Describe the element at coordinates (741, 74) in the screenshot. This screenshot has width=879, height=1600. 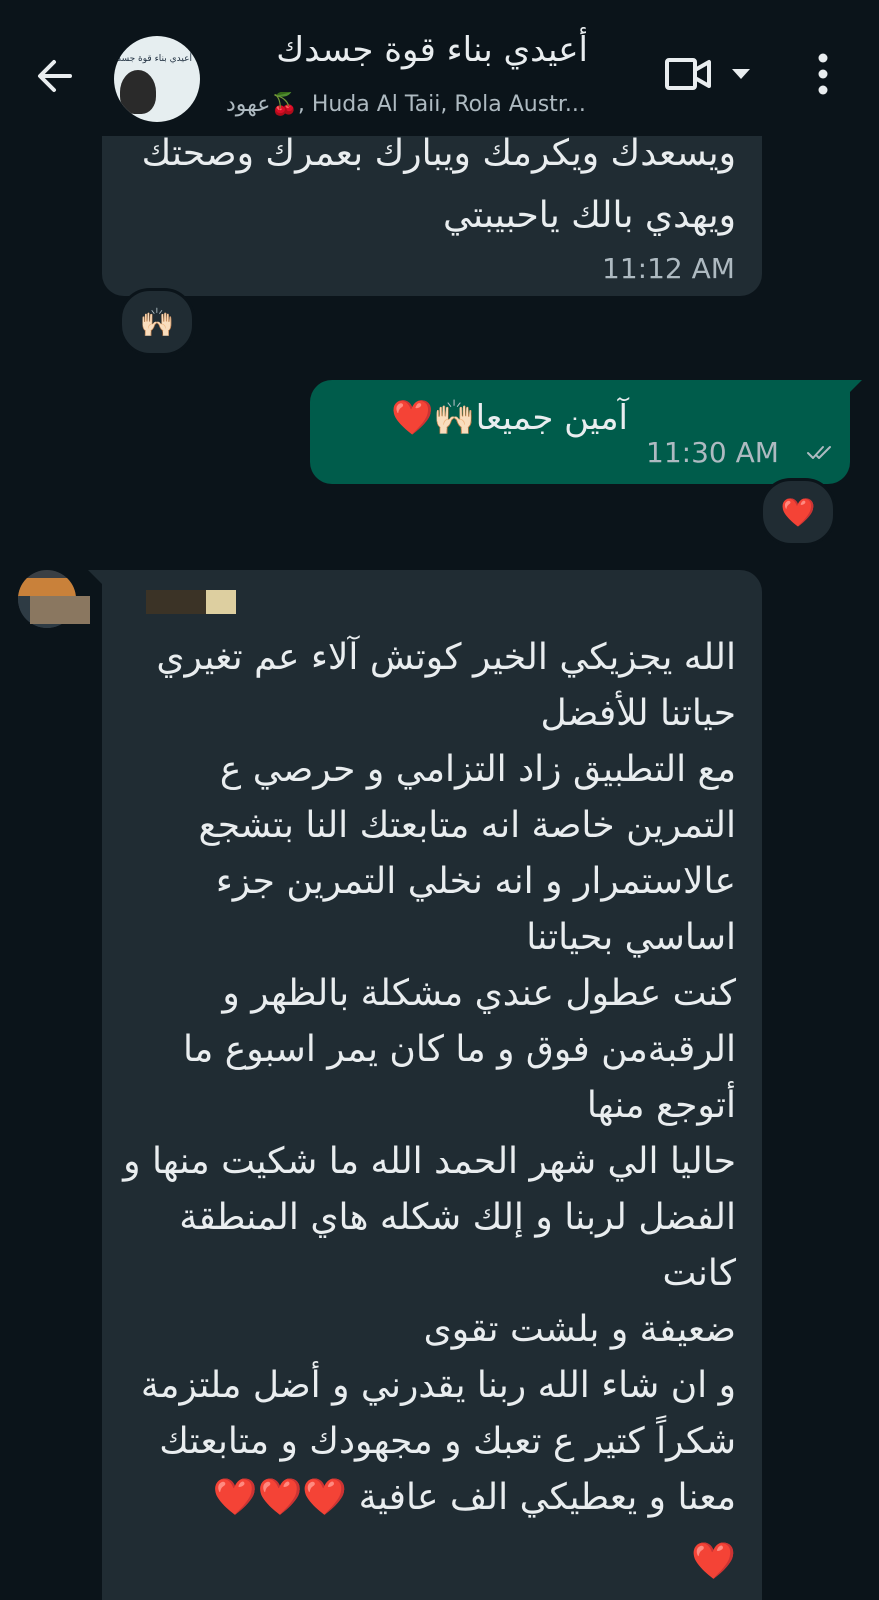
I see `chevron-down-icon` at that location.